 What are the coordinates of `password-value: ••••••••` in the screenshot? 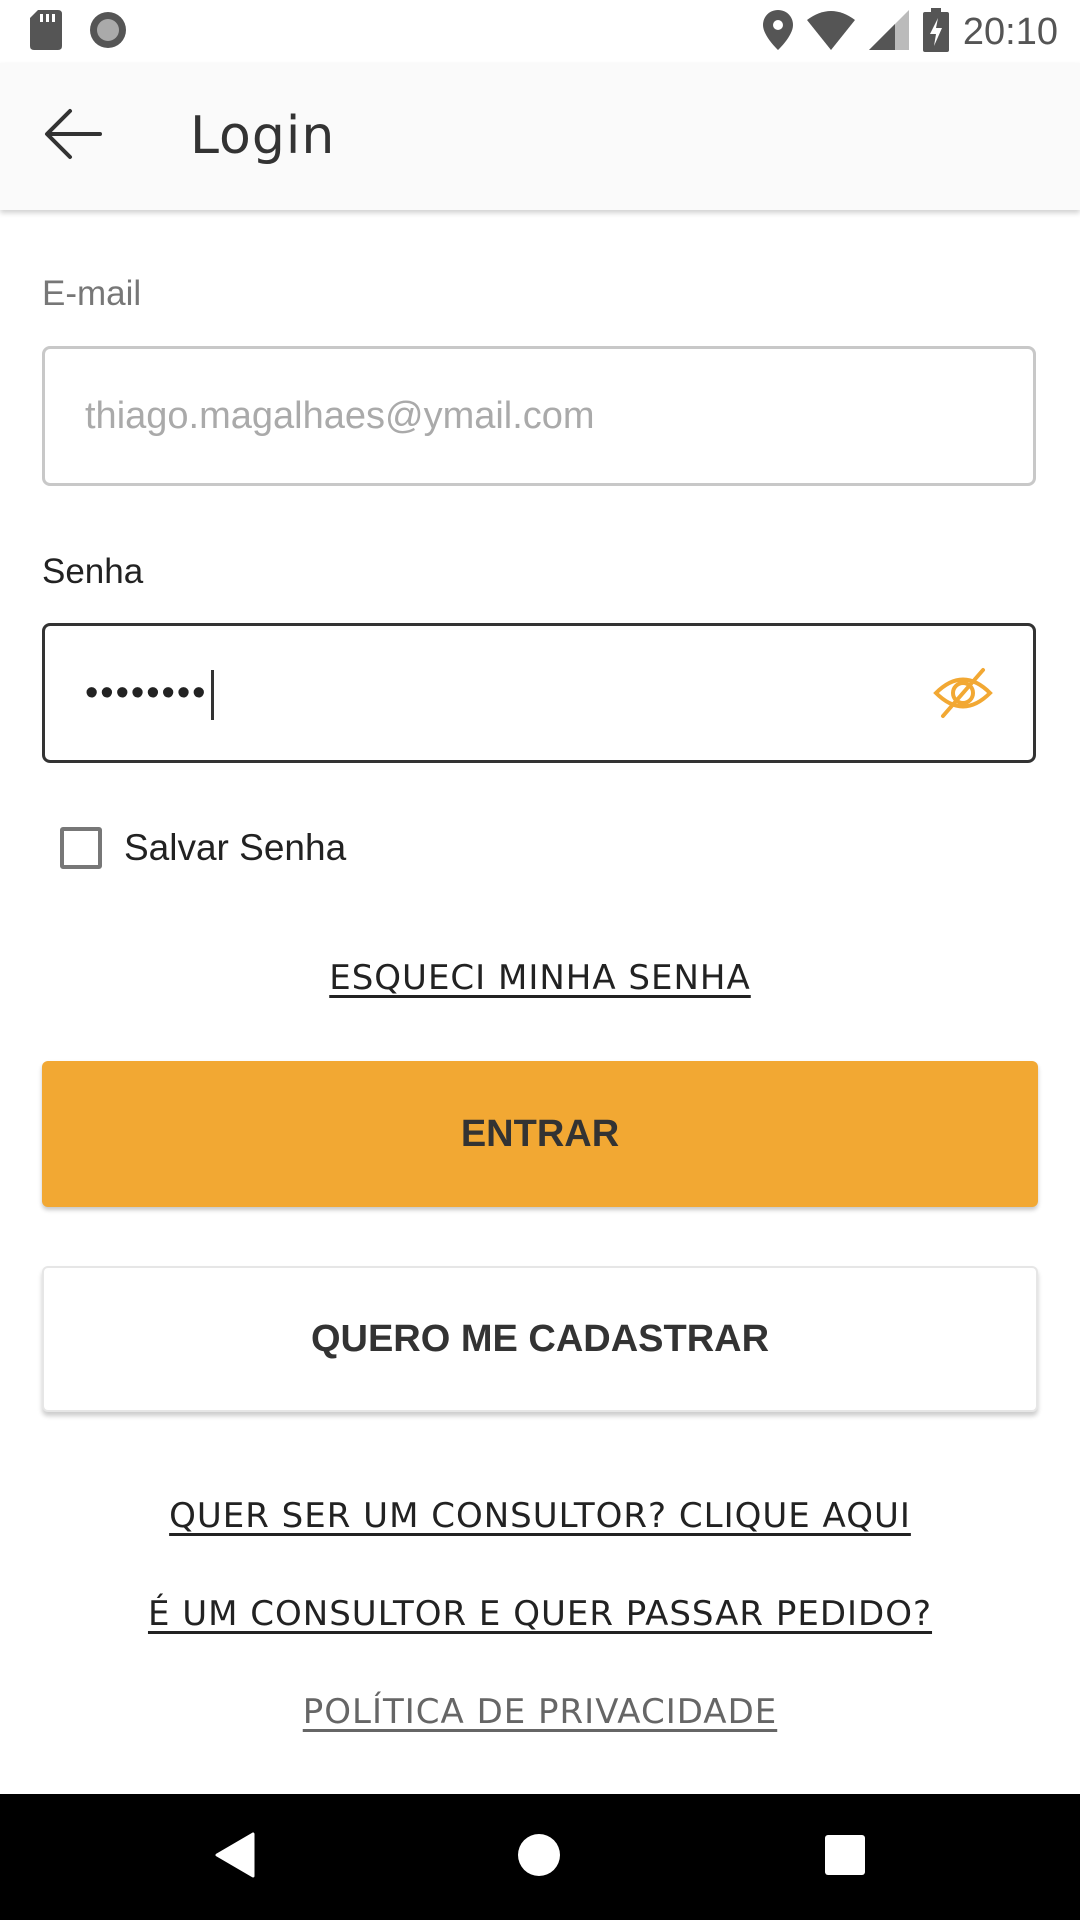 It's located at (146, 693).